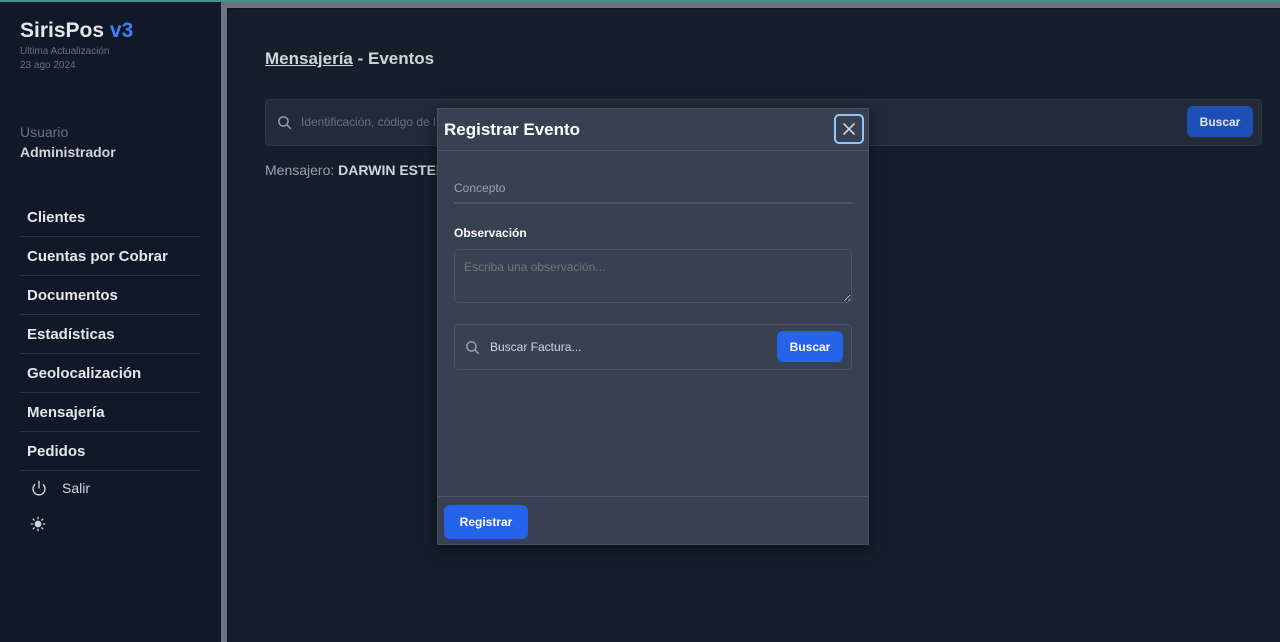 This screenshot has height=642, width=1280. What do you see at coordinates (393, 58) in the screenshot?
I see `page-title-rest: - Eventos` at bounding box center [393, 58].